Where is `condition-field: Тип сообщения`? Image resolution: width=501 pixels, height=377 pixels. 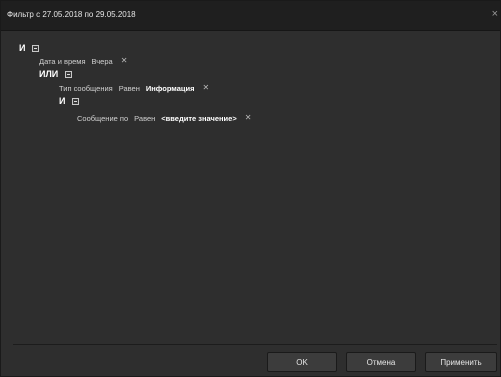 condition-field: Тип сообщения is located at coordinates (86, 88).